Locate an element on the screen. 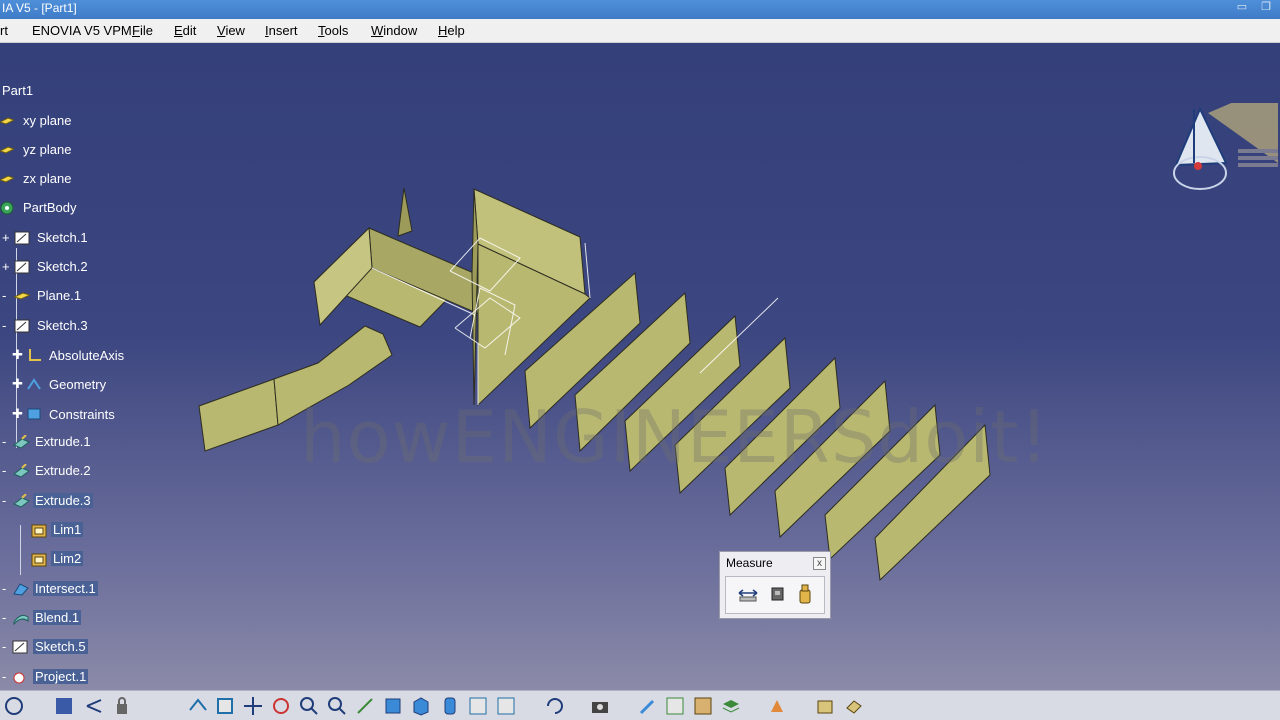 The image size is (1280, 720). menu-insert: Insert is located at coordinates (281, 30).